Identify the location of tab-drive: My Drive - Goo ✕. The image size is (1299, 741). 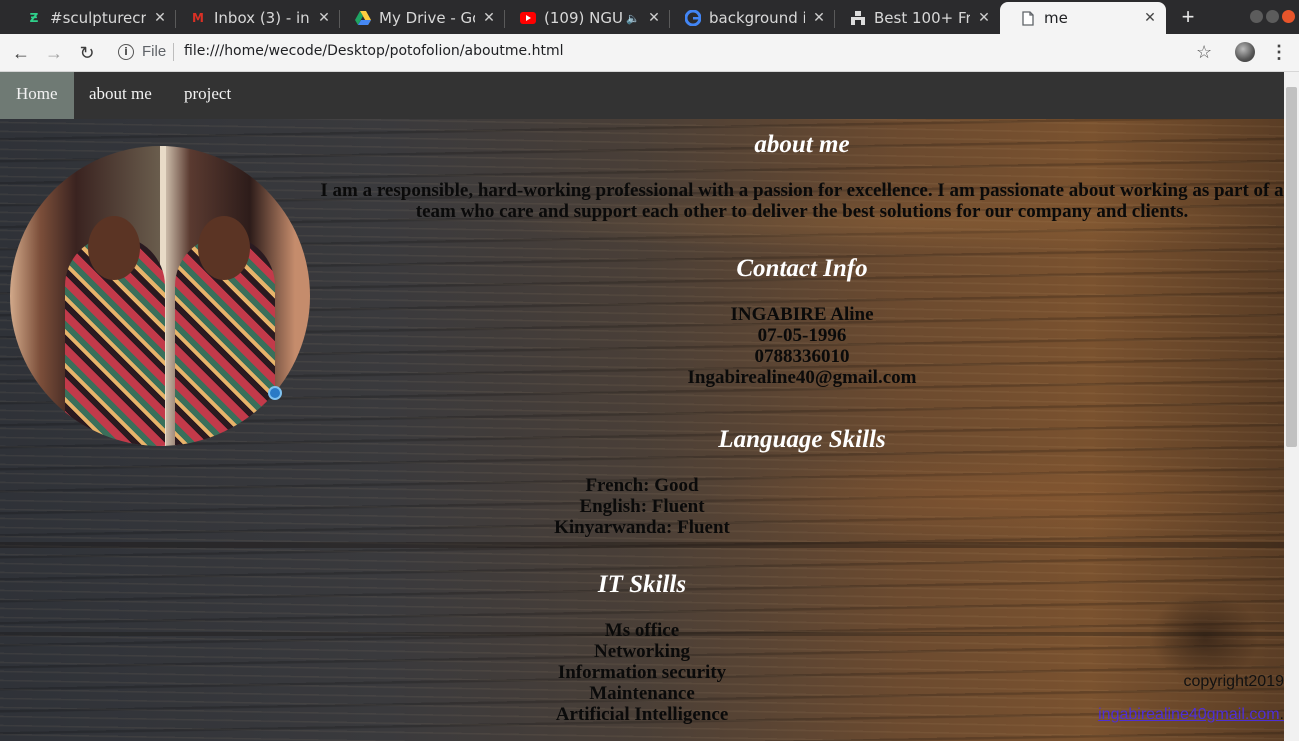
(420, 18).